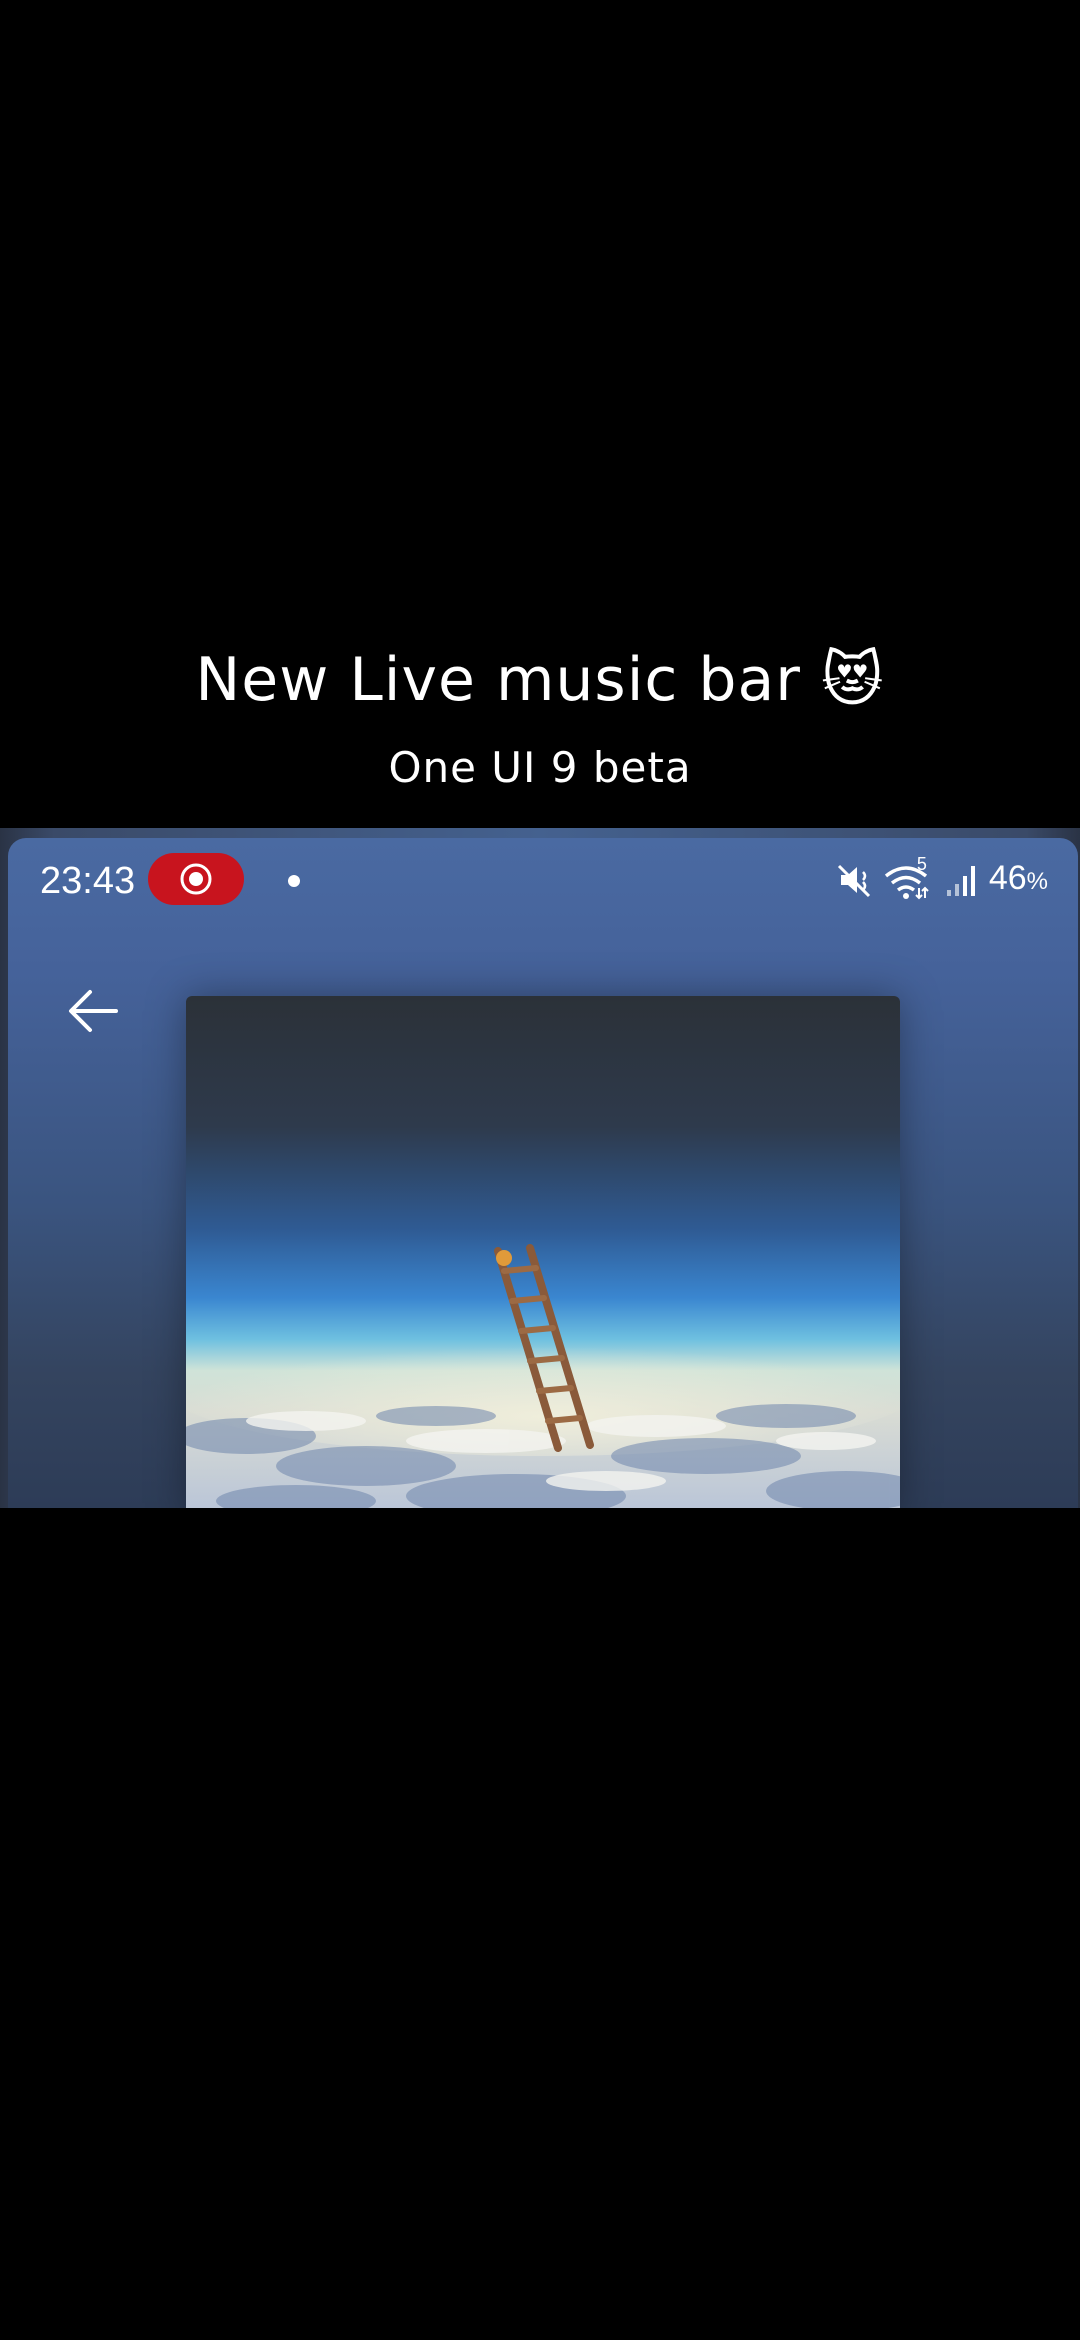 The height and width of the screenshot is (2340, 1080). Describe the element at coordinates (543, 881) in the screenshot. I see `status-bar: 23:43 5 46%` at that location.